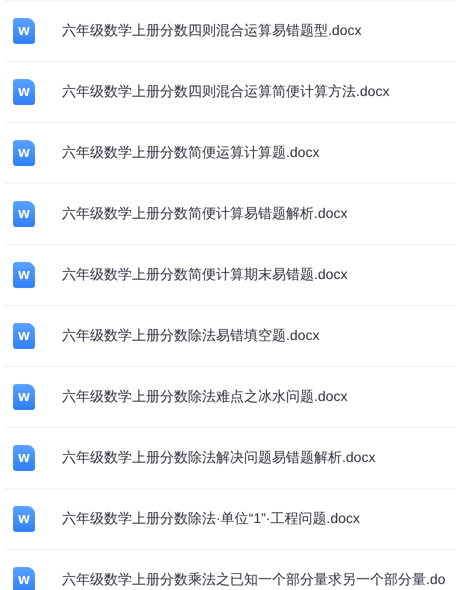 The image size is (456, 590). I want to click on file-name: 六年级数学上册分数除法易错填空题.docx, so click(191, 336).